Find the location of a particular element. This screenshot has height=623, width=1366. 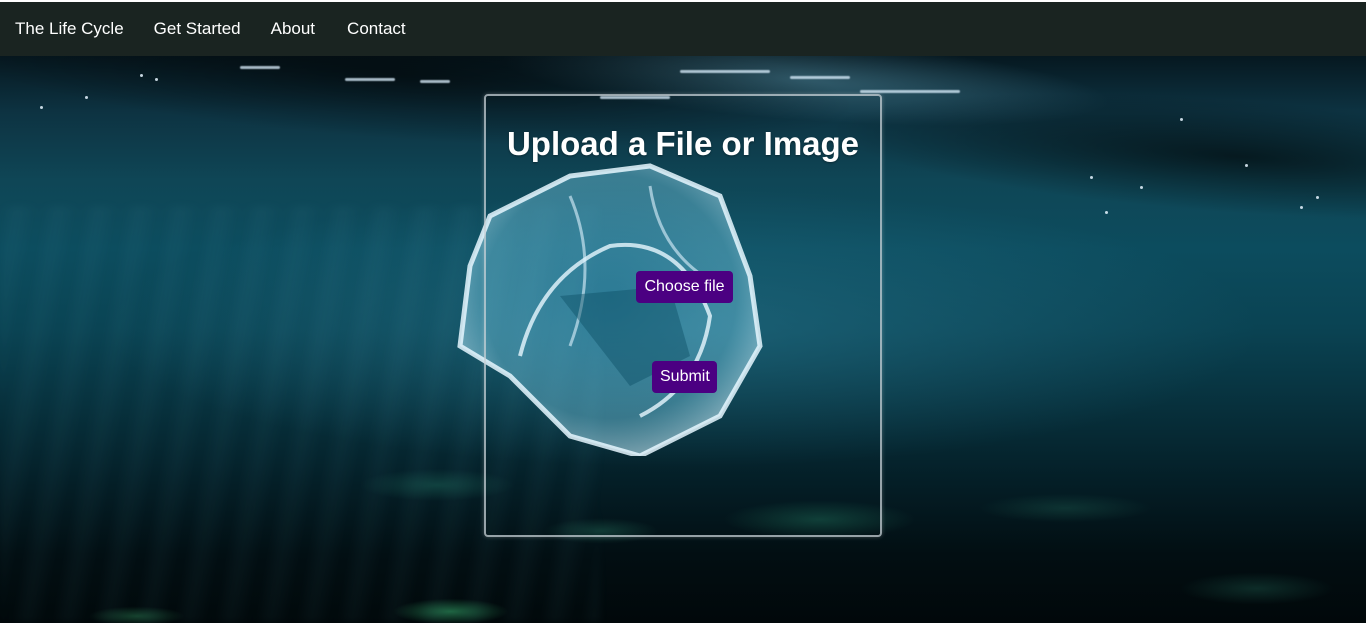

nav-link-about: About is located at coordinates (293, 29).